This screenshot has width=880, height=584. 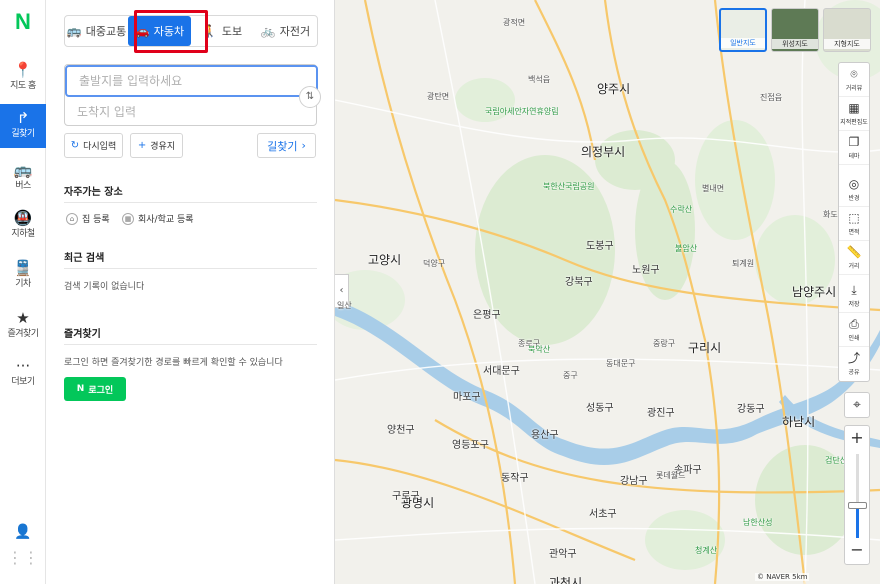 I want to click on park-label: 북악산, so click(x=539, y=349).